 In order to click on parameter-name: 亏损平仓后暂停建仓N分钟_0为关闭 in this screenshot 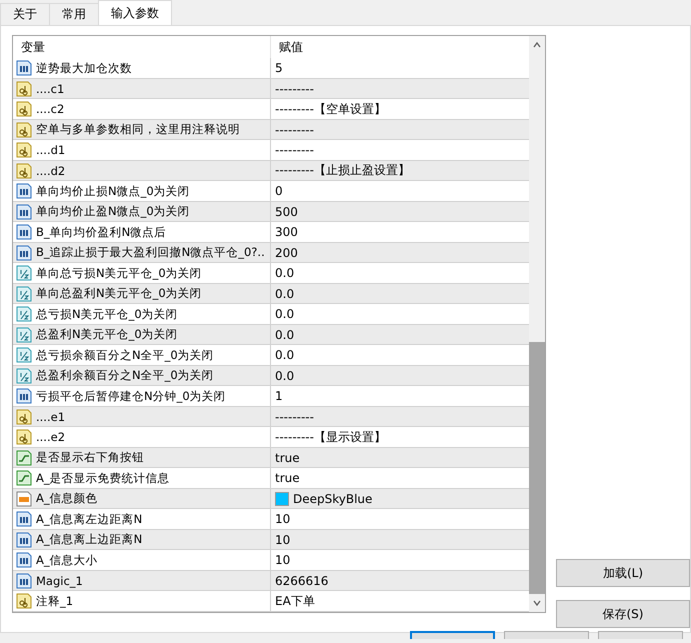, I will do `click(131, 396)`.